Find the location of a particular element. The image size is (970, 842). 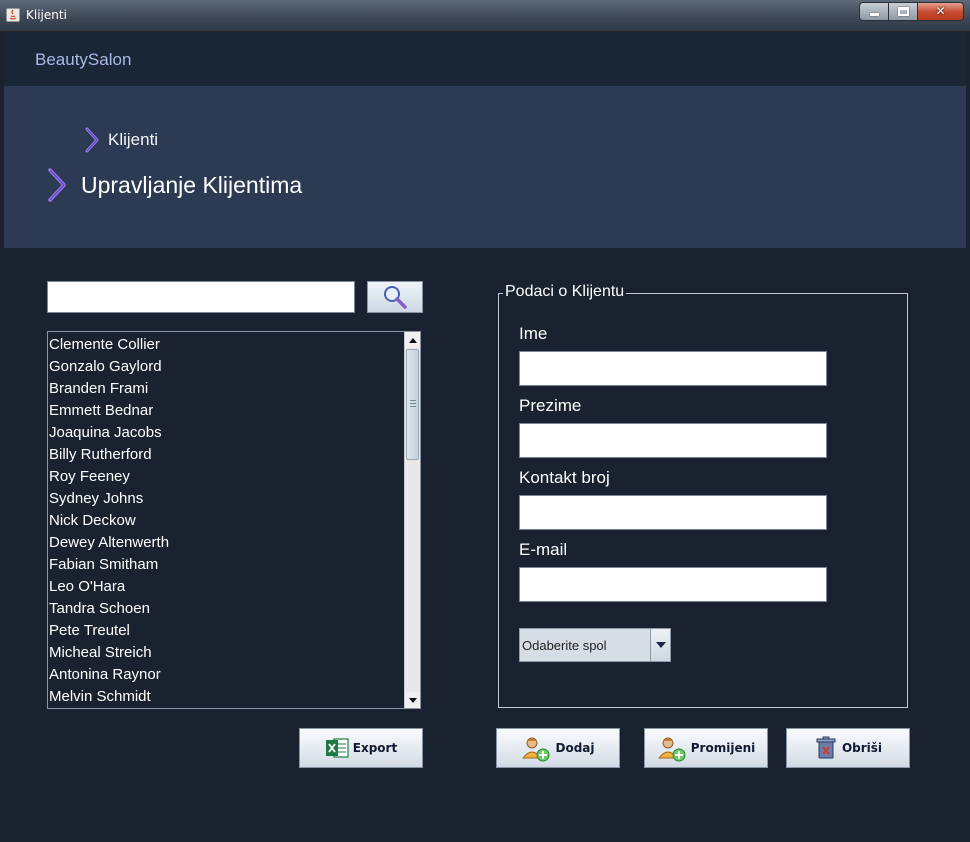

scroll-down-button is located at coordinates (412, 700).